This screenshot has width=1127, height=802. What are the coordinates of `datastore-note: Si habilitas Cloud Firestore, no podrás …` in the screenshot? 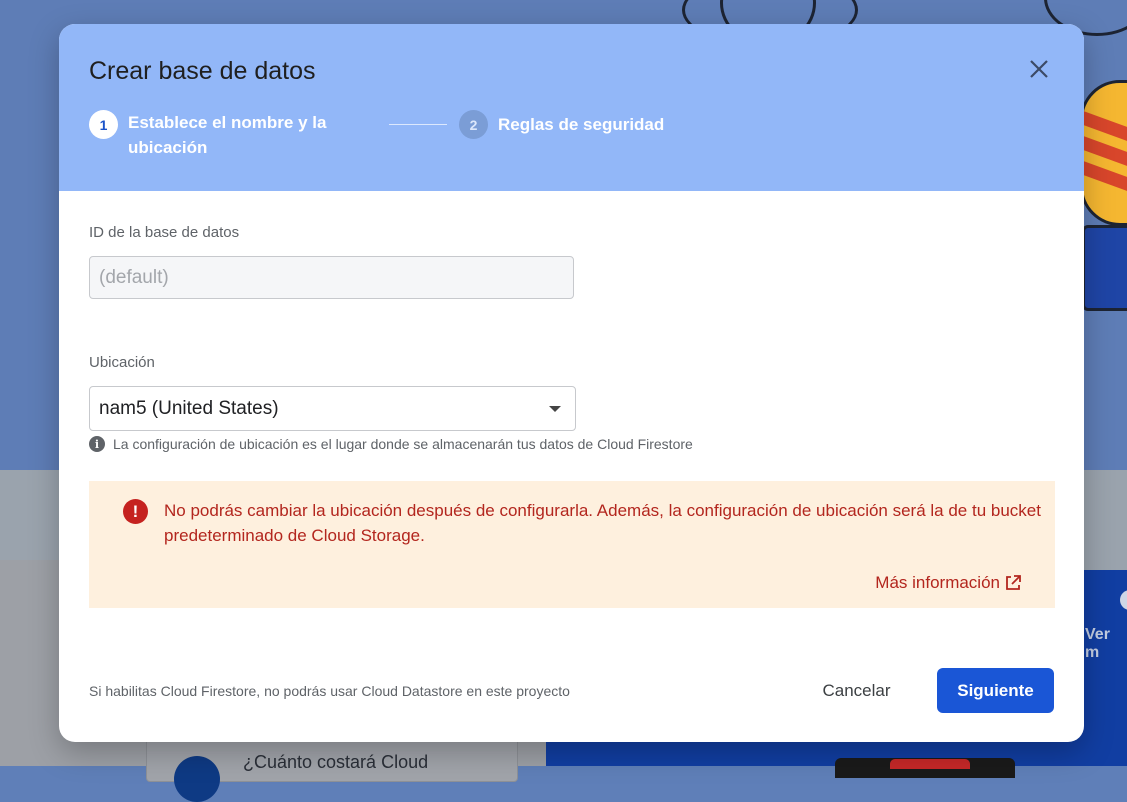 It's located at (329, 691).